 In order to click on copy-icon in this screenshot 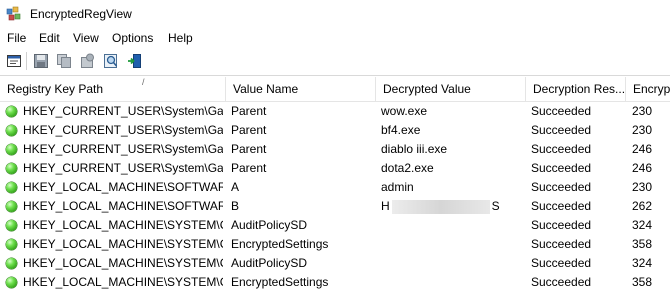, I will do `click(64, 61)`.